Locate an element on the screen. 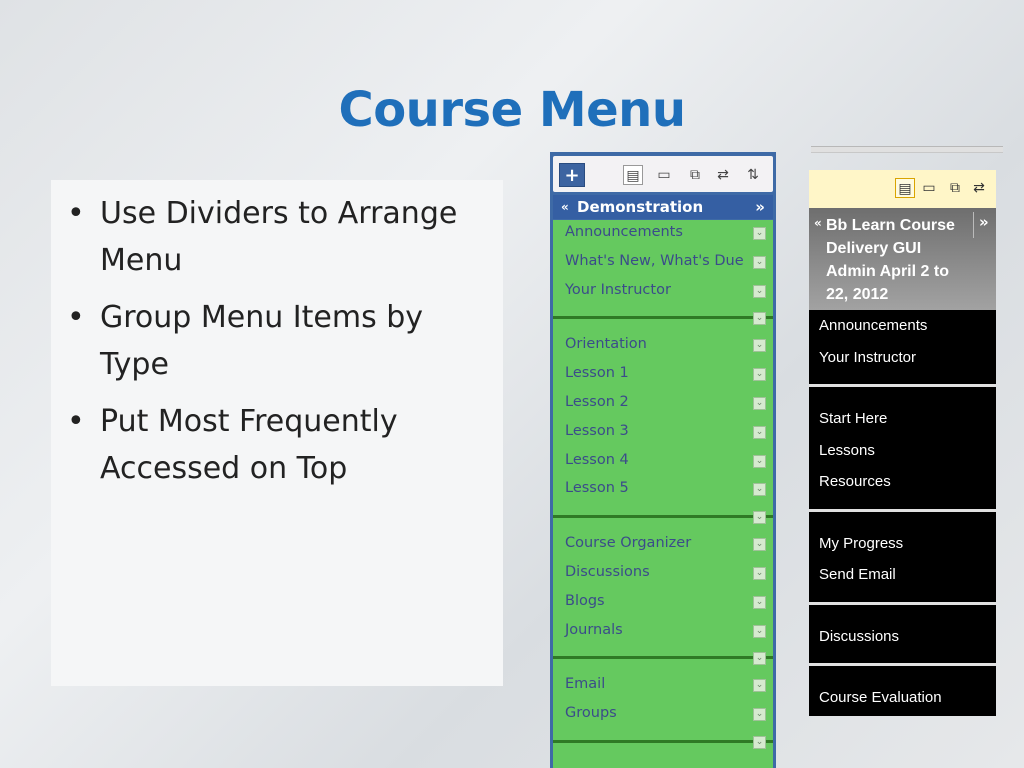  menu-item-blogs: Blogs is located at coordinates (585, 601).